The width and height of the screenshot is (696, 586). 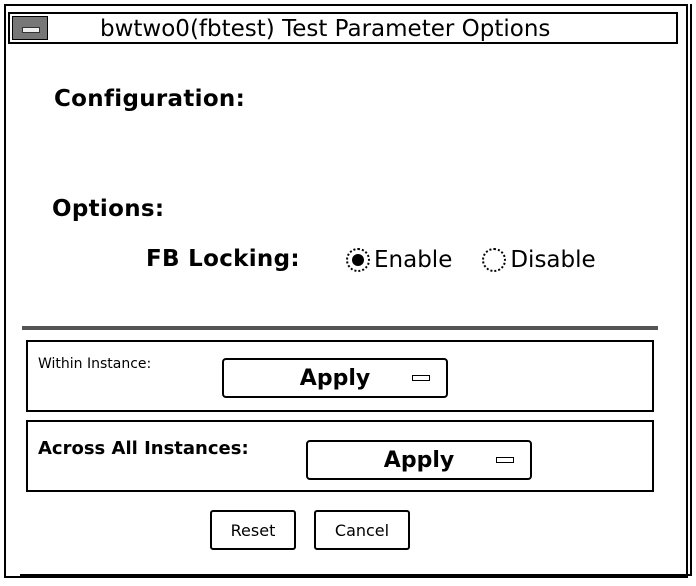 I want to click on within-instance-apply-button: Apply, so click(x=335, y=378).